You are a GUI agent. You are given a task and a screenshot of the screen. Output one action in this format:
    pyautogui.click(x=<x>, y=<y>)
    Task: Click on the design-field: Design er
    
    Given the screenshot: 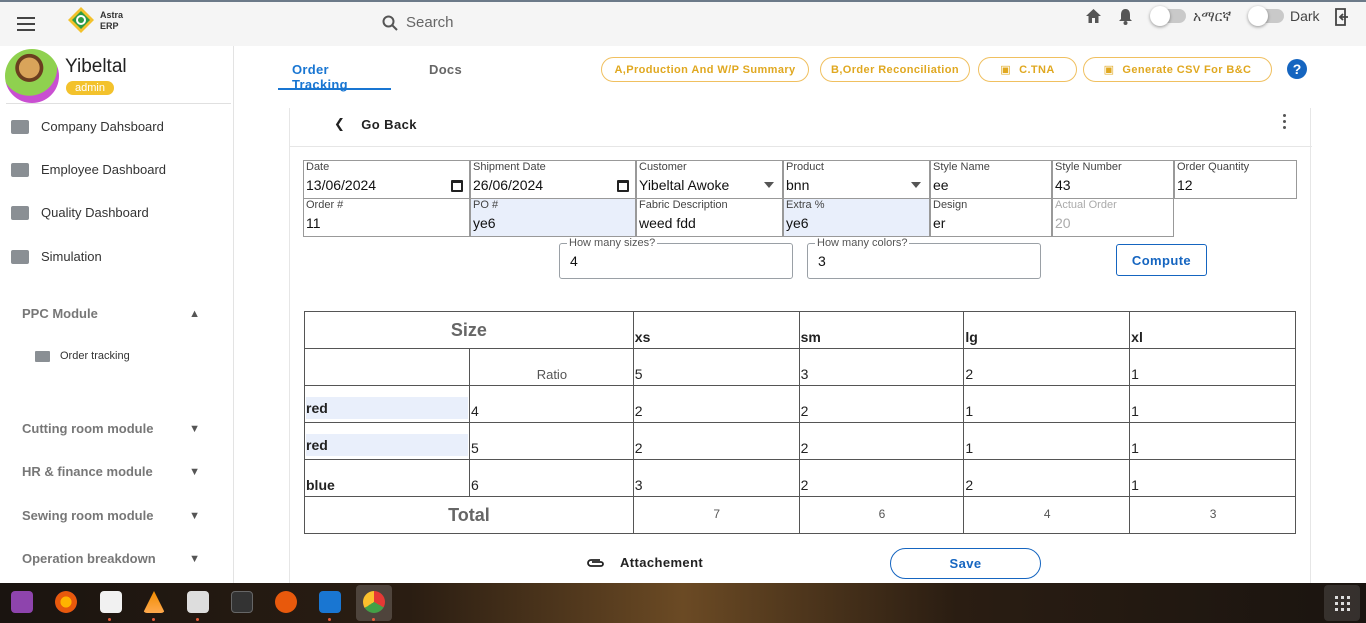 What is the action you would take?
    pyautogui.click(x=991, y=217)
    